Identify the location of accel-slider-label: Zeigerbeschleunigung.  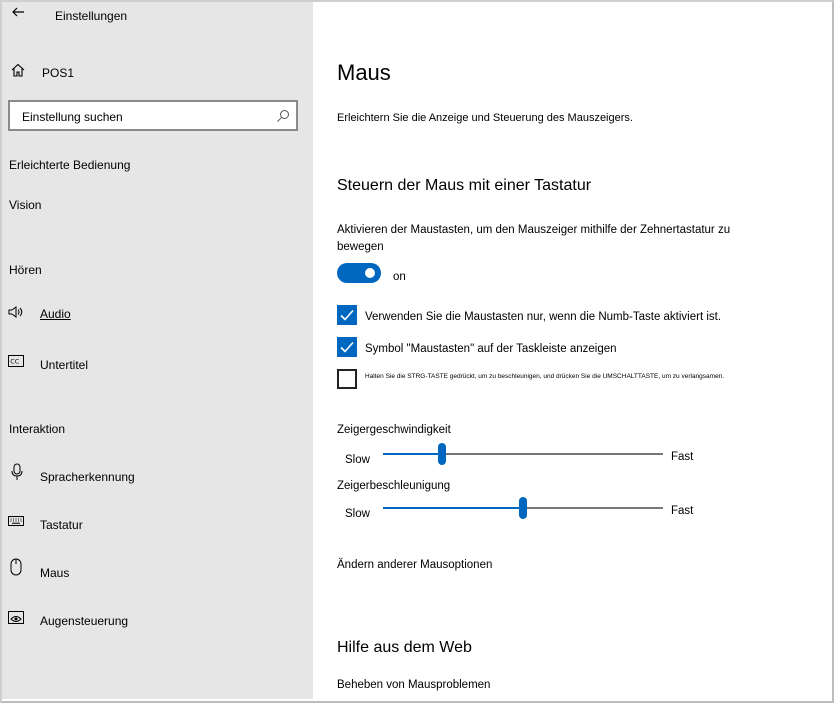
(394, 486).